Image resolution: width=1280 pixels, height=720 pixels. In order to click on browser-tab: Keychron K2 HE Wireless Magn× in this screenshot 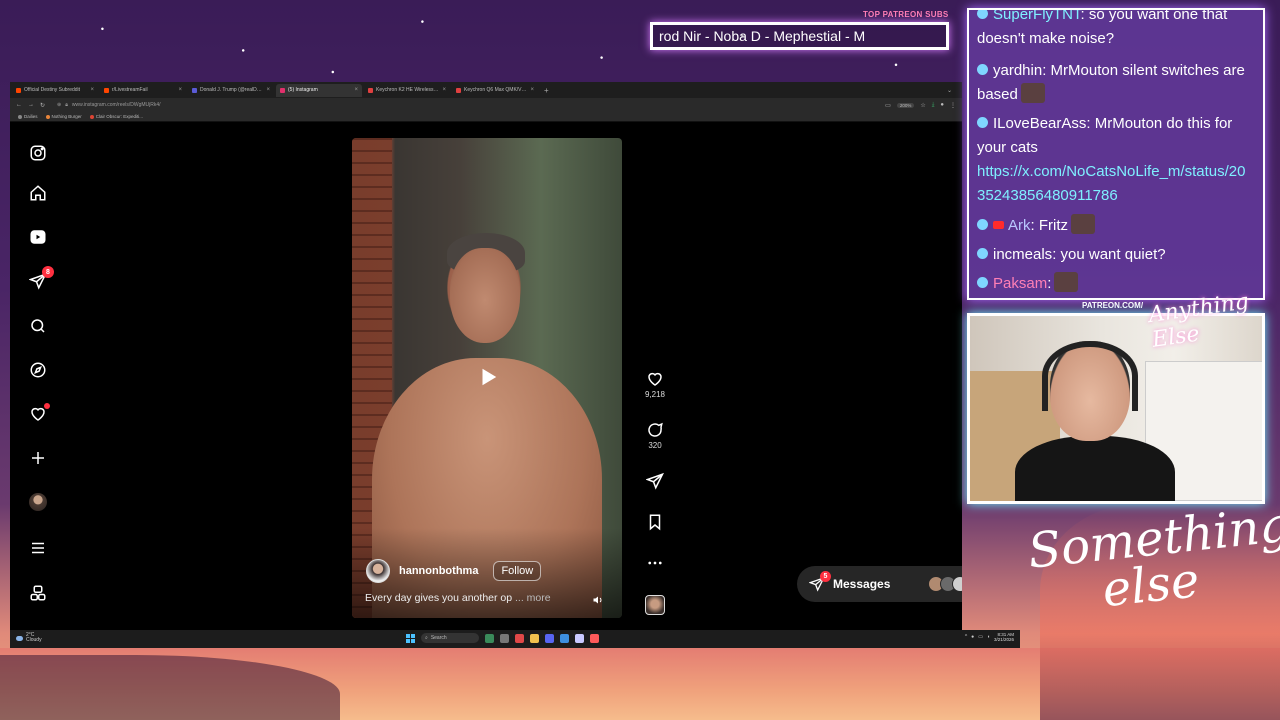, I will do `click(407, 90)`.